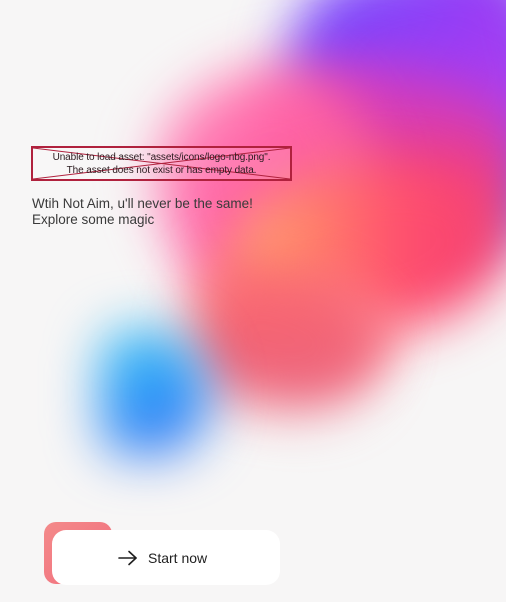  What do you see at coordinates (93, 219) in the screenshot?
I see `tagline-line-2: Explore some magic` at bounding box center [93, 219].